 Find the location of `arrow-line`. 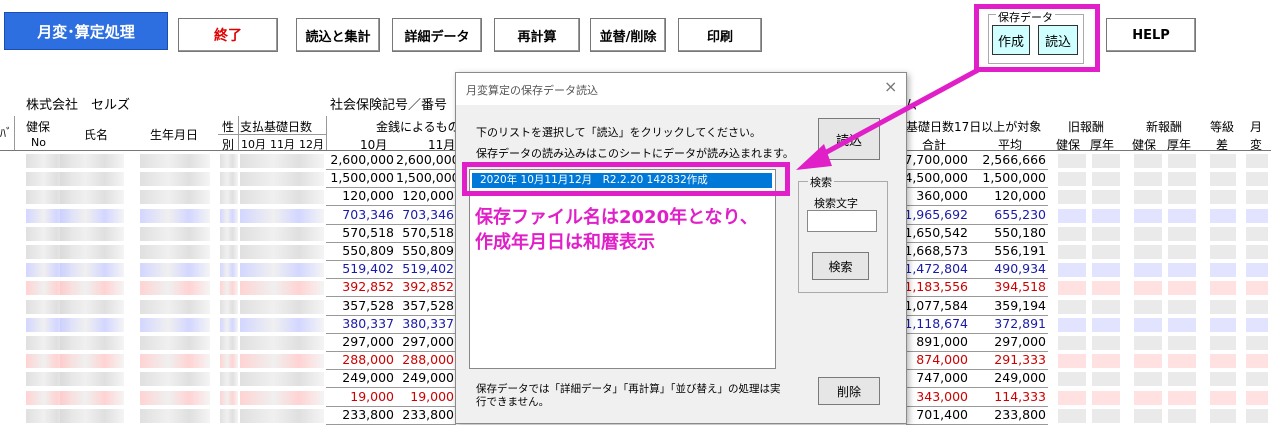

arrow-line is located at coordinates (895, 115).